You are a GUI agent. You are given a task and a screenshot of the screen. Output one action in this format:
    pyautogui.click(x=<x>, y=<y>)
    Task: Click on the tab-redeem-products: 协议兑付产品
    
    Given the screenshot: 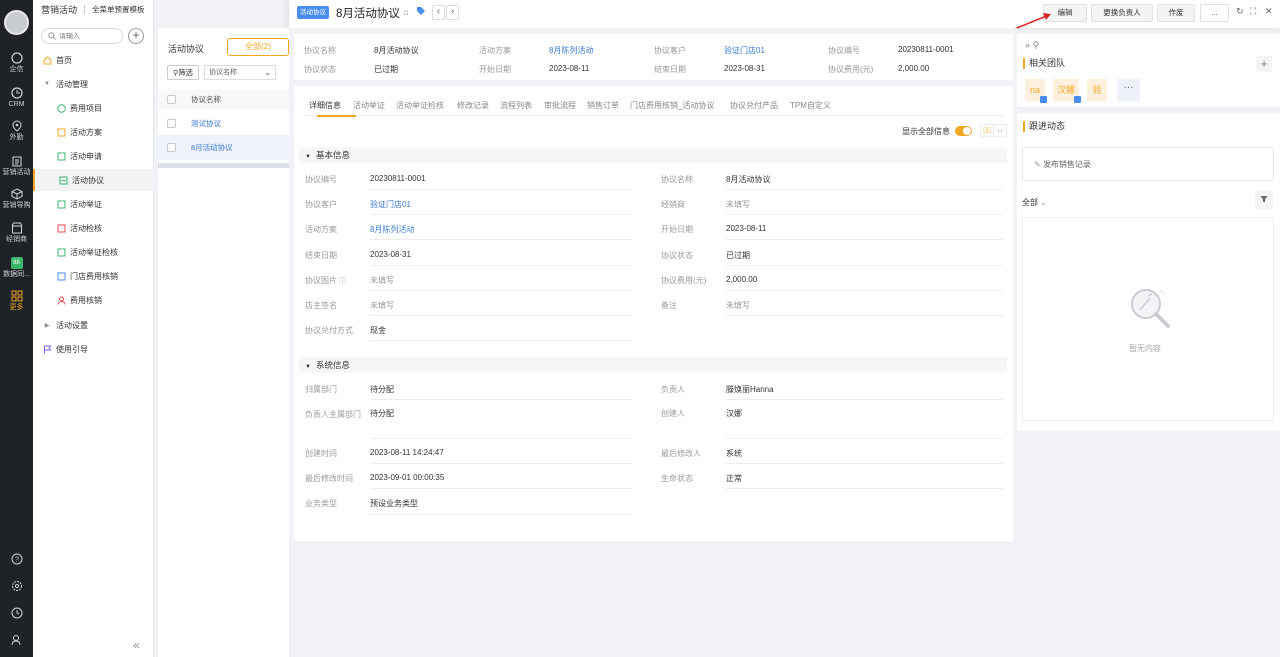 What is the action you would take?
    pyautogui.click(x=754, y=105)
    